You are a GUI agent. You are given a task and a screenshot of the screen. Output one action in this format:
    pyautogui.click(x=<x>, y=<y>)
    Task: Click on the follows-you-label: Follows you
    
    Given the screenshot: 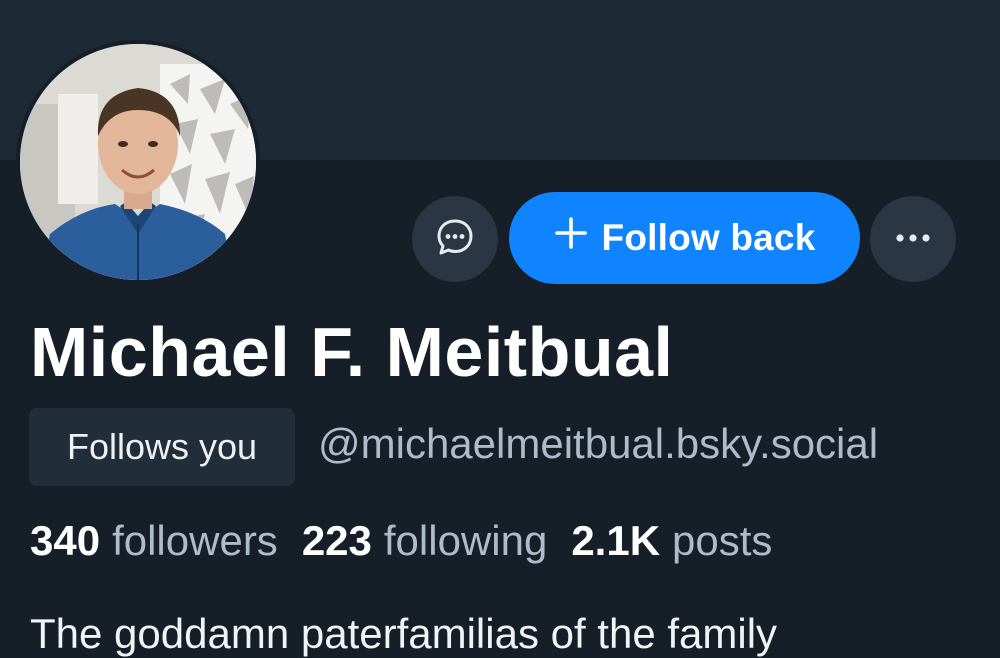 What is the action you would take?
    pyautogui.click(x=162, y=446)
    